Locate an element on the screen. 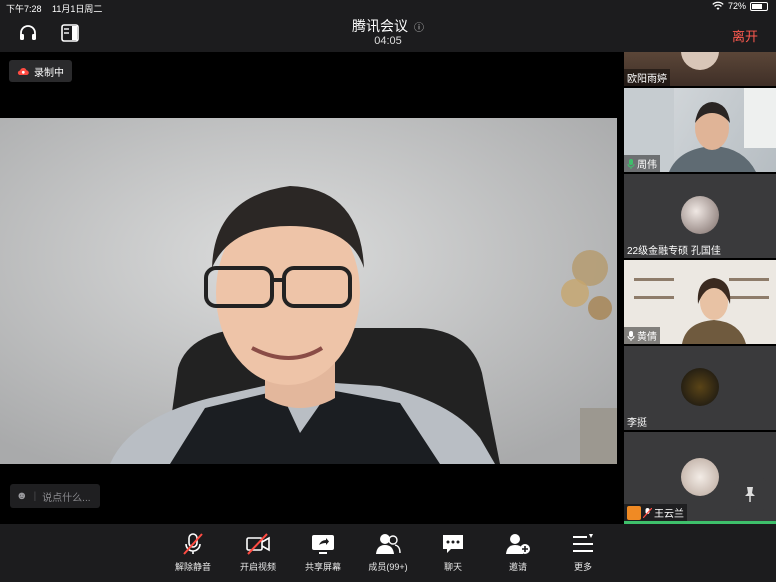 The width and height of the screenshot is (776, 582). participant-name-text: 欧阳雨婷 is located at coordinates (647, 79).